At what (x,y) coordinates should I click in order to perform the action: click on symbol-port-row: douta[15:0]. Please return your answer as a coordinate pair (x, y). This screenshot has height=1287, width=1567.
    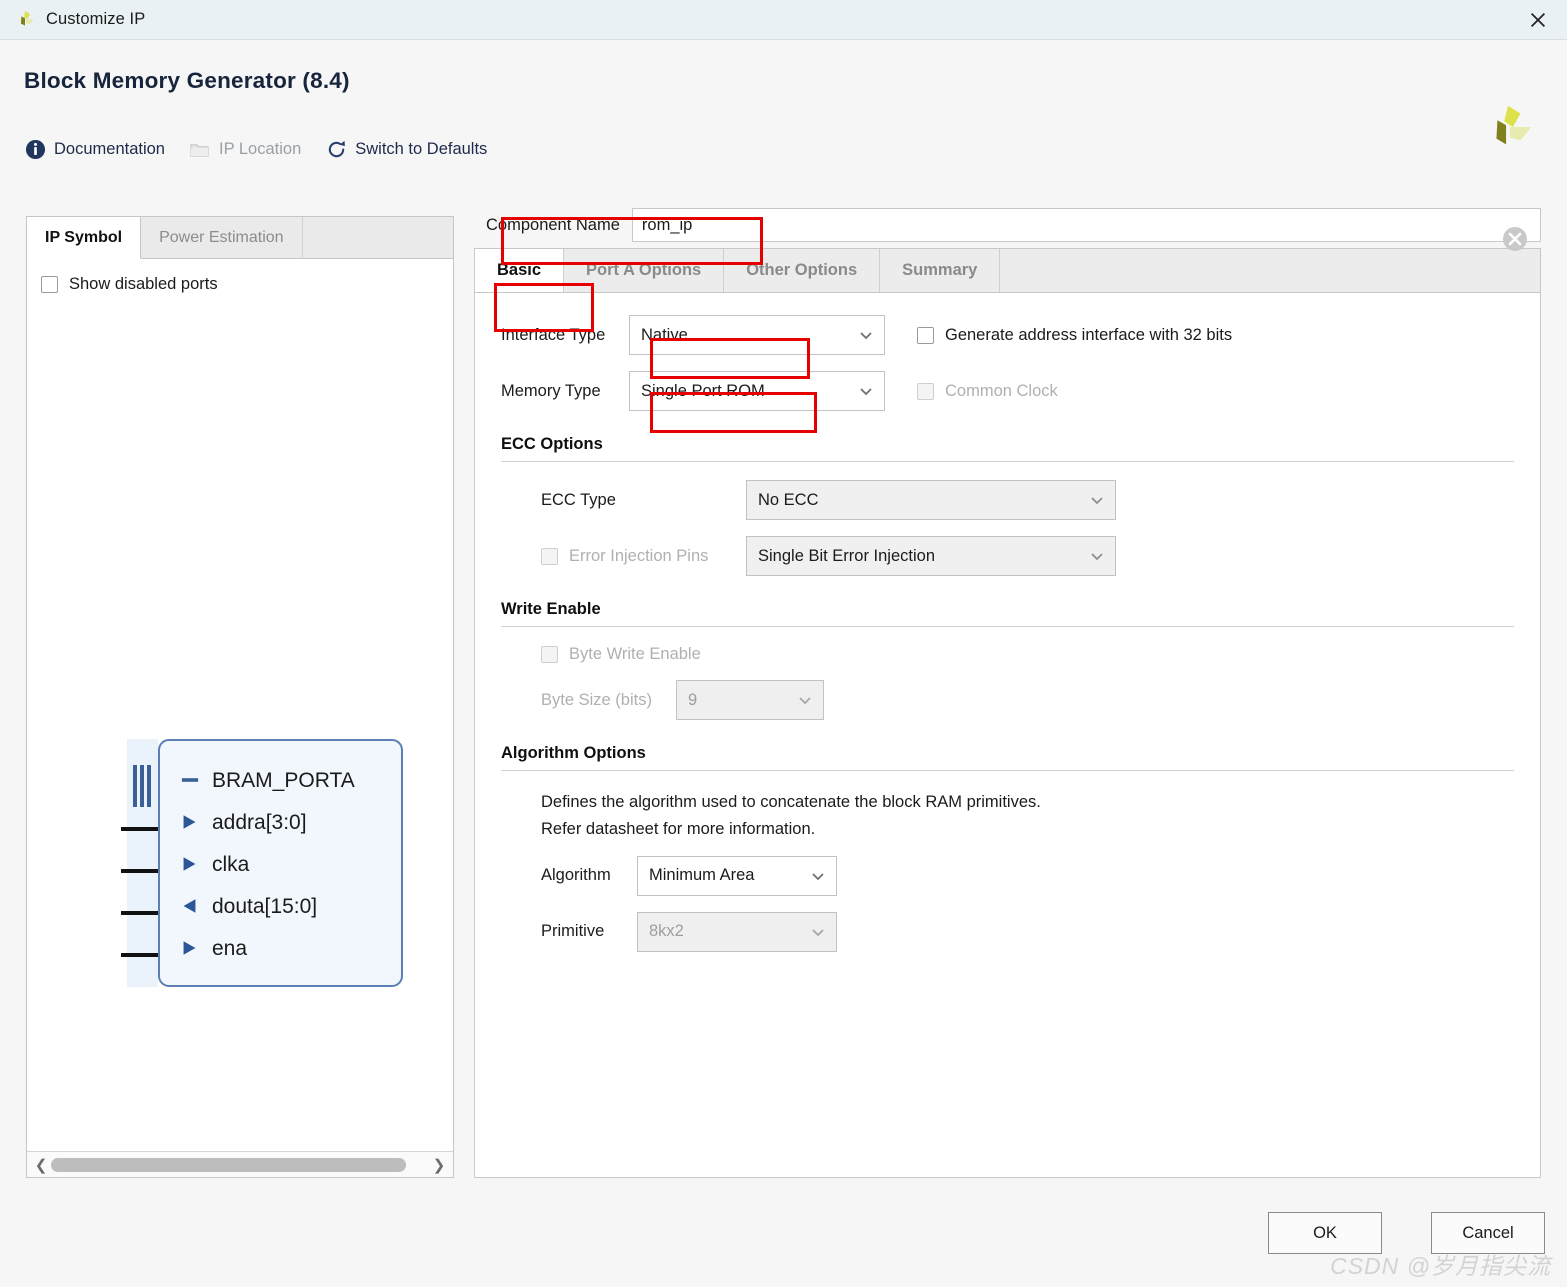
    Looking at the image, I should click on (249, 907).